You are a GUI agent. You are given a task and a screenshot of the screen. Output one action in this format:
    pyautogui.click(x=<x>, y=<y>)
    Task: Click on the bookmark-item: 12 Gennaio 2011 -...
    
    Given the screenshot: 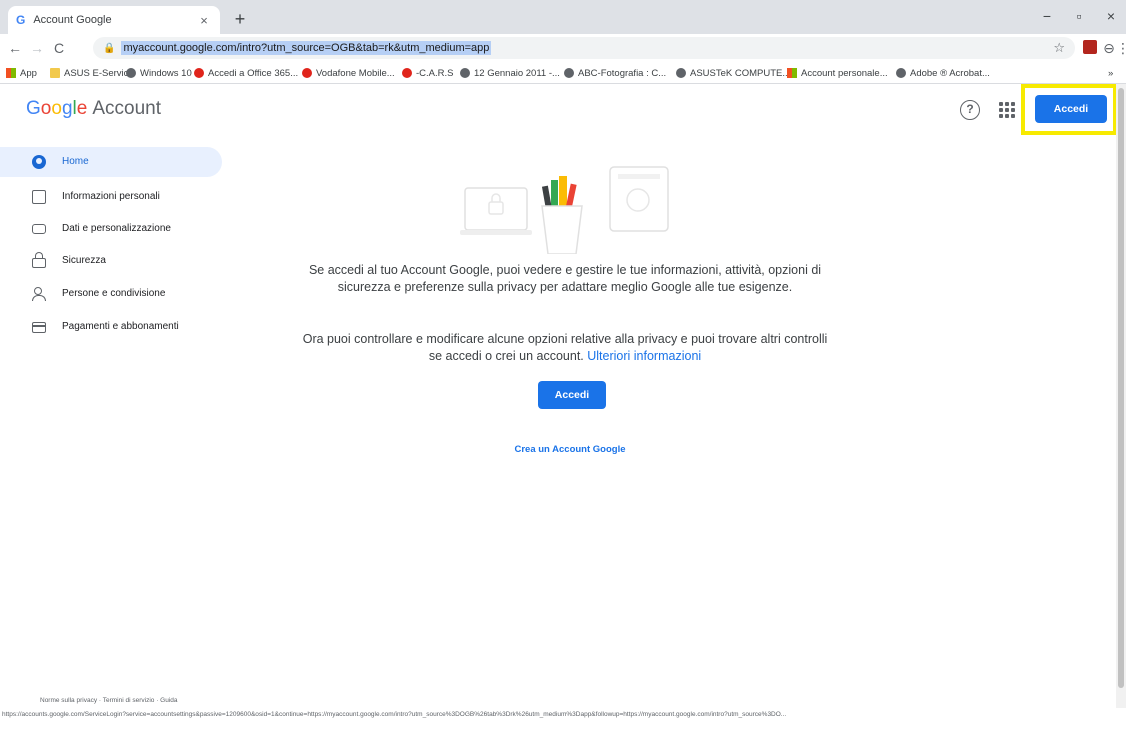 What is the action you would take?
    pyautogui.click(x=510, y=73)
    